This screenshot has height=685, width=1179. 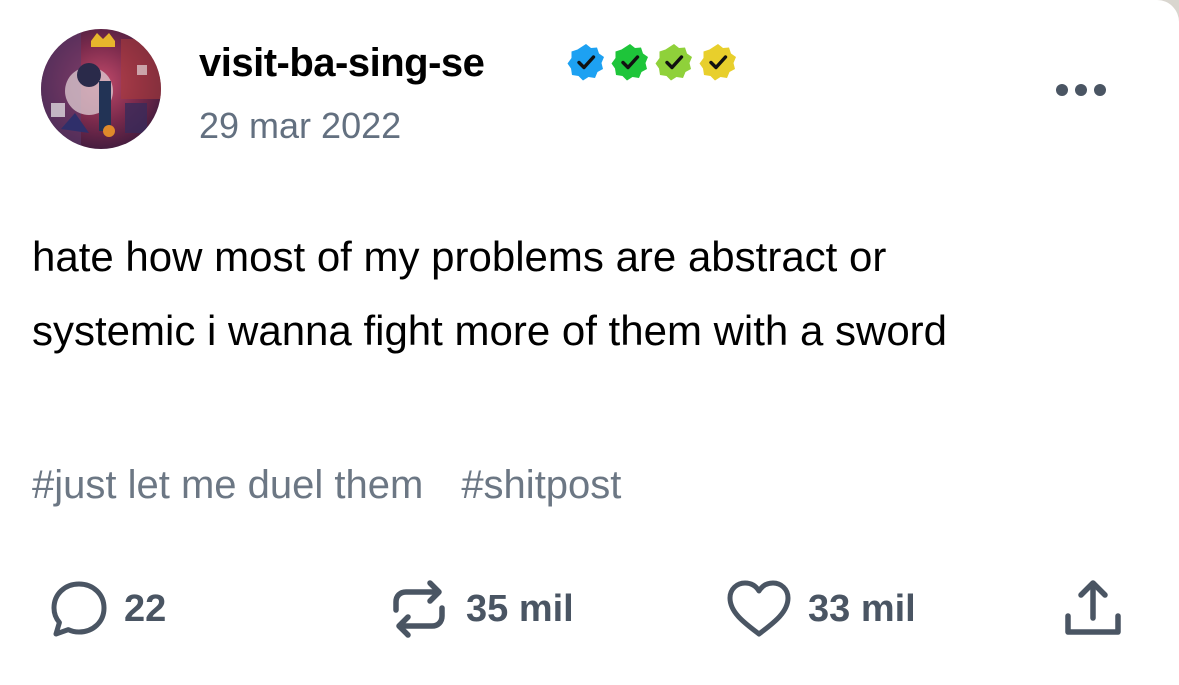 What do you see at coordinates (342, 63) in the screenshot?
I see `username: visit-ba-sing-se` at bounding box center [342, 63].